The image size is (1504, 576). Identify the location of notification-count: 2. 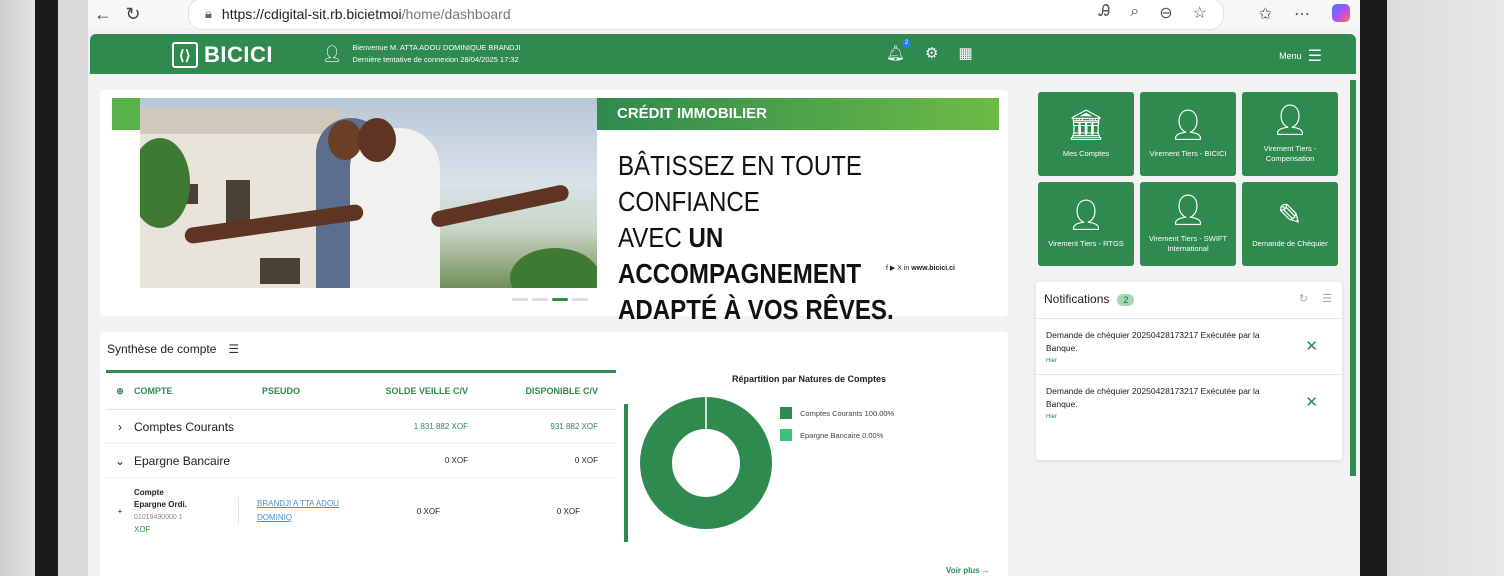
(1126, 300).